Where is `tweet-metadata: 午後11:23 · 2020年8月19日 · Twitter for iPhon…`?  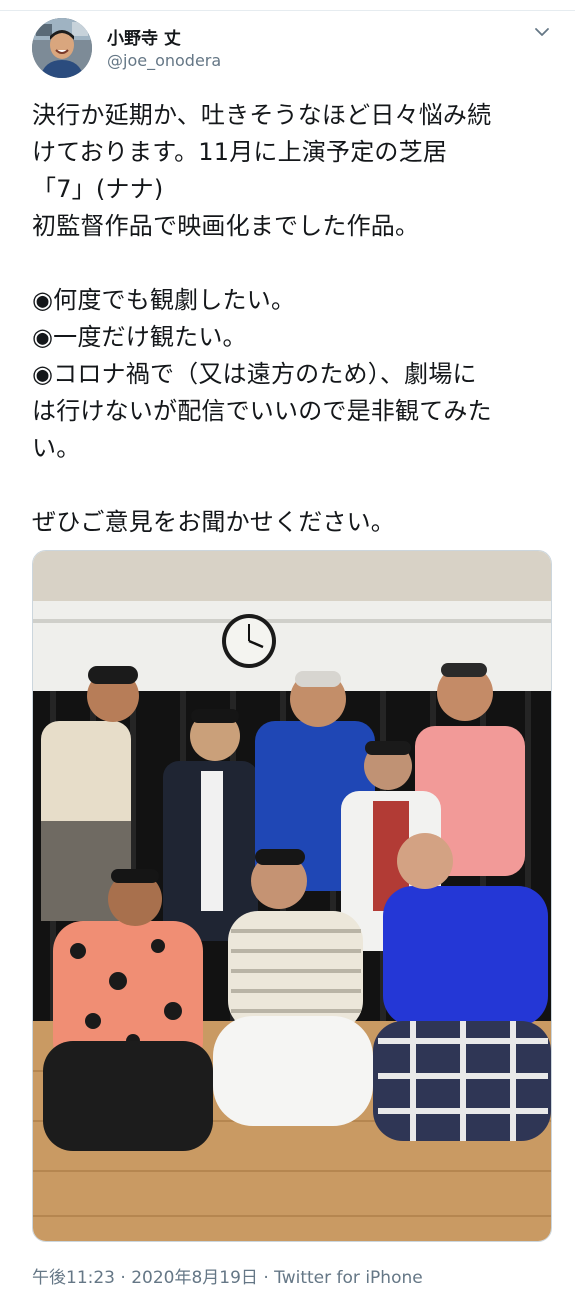
tweet-metadata: 午後11:23 · 2020年8月19日 · Twitter for iPhon… is located at coordinates (227, 1275).